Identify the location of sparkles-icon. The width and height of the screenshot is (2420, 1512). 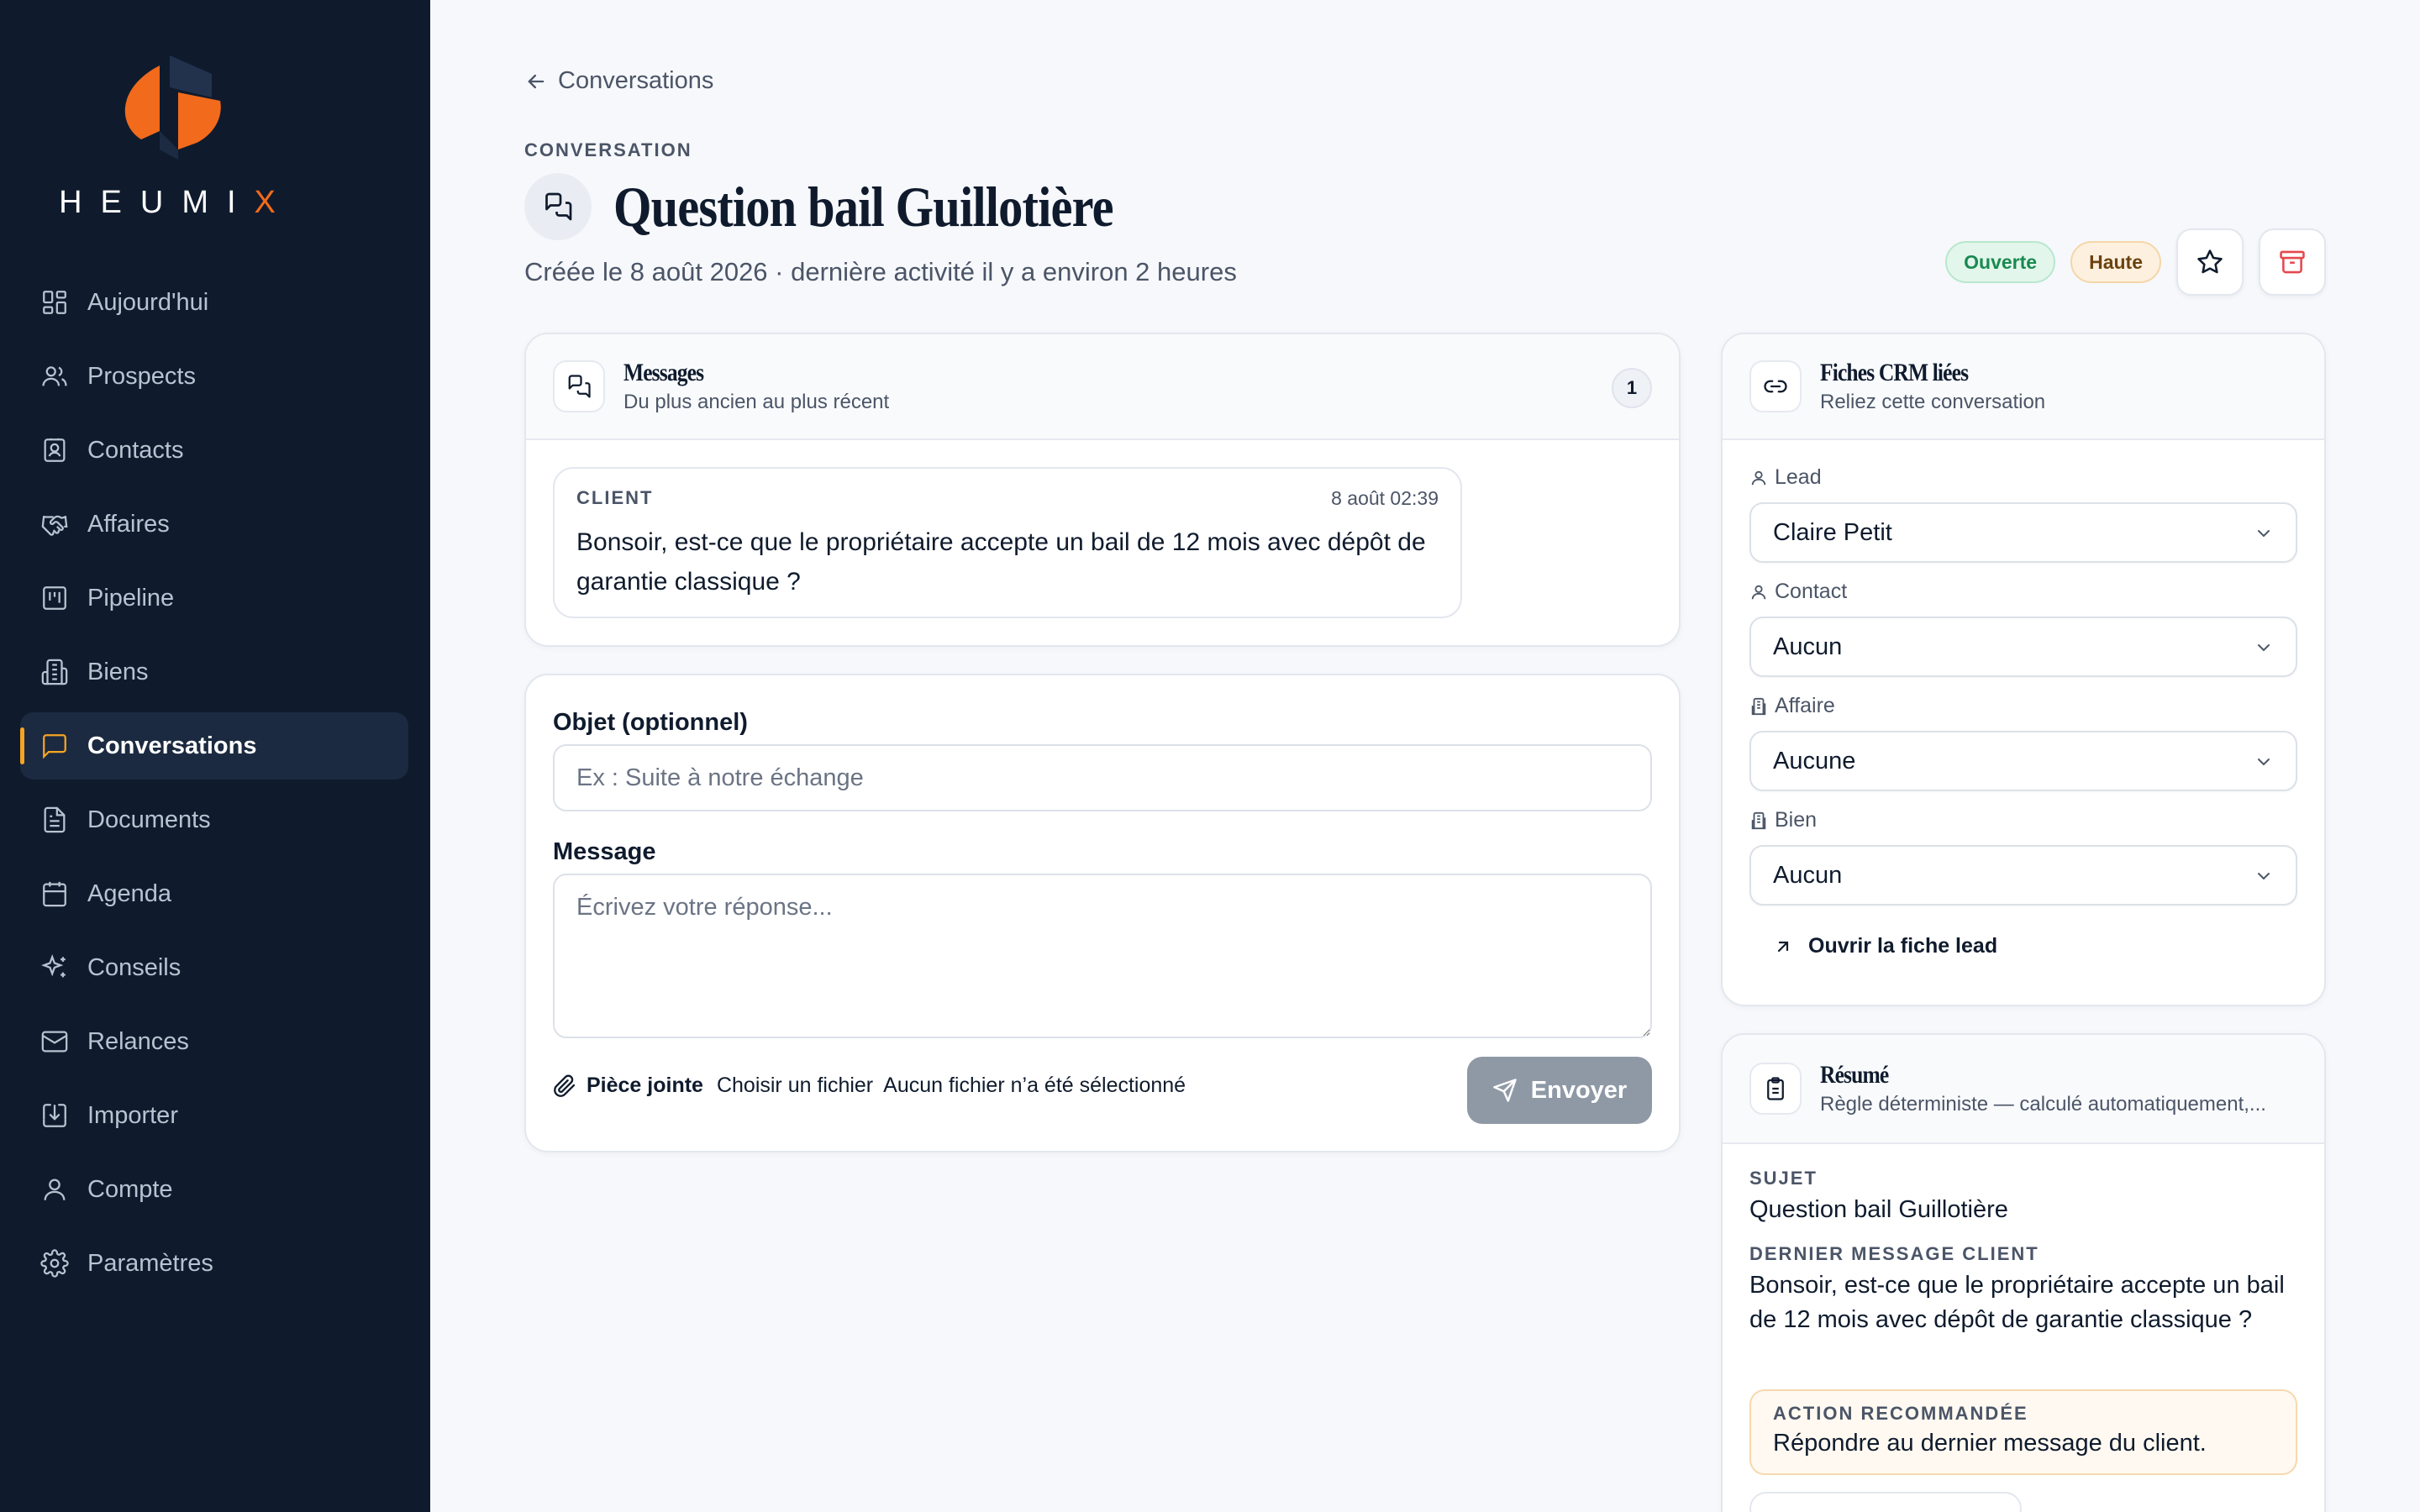
(53, 966).